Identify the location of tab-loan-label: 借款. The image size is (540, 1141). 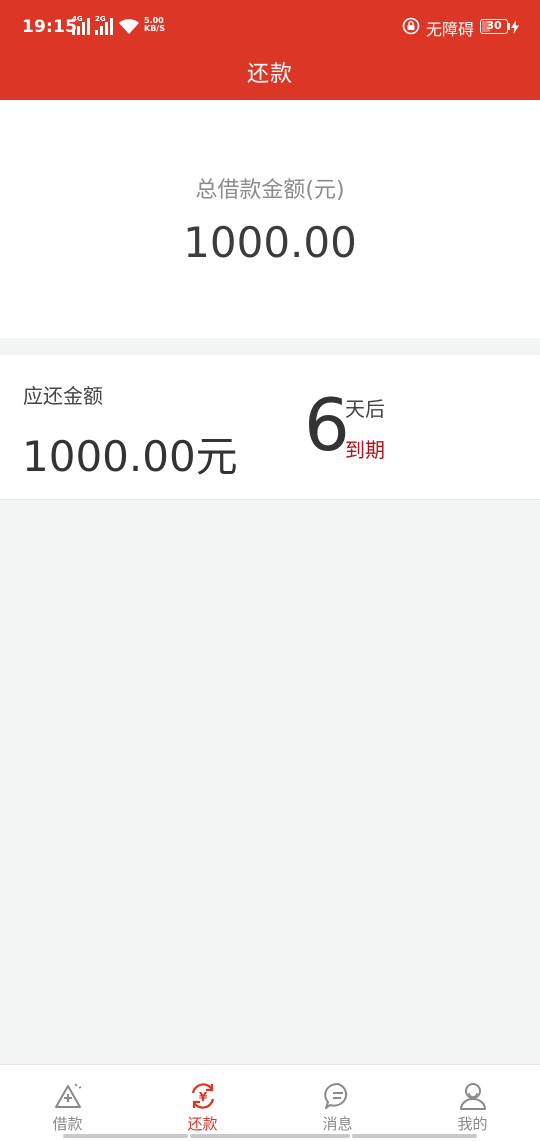
(67, 1124).